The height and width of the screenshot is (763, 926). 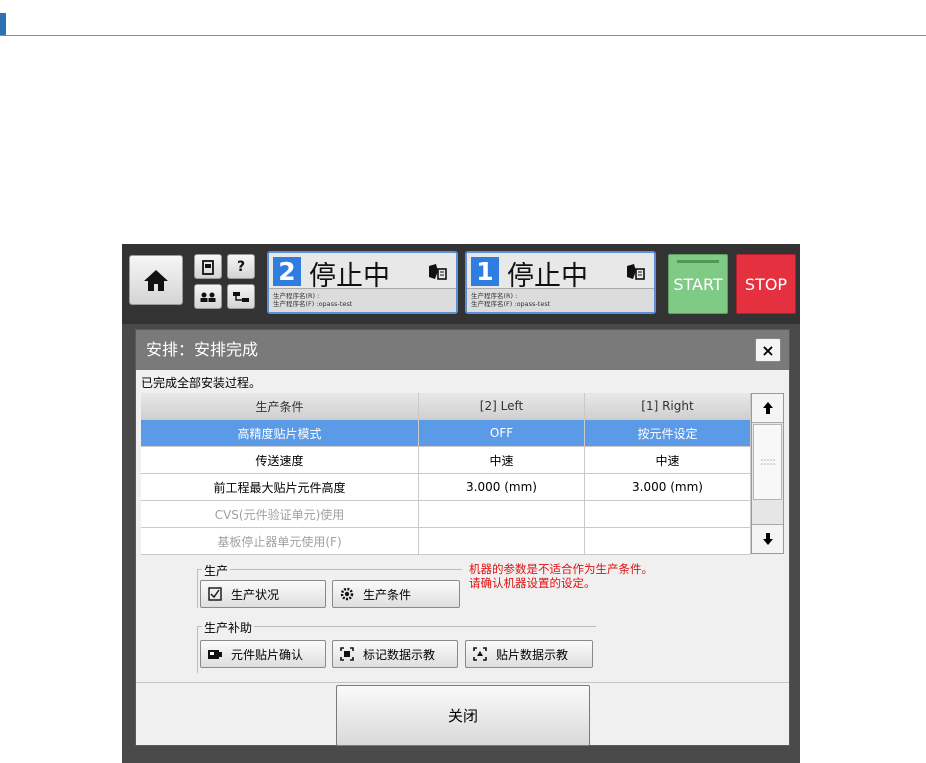 I want to click on lane1-status-panel: 1 停止中 生产程序名(R) : 生产程序名(F) :opass-test, so click(x=560, y=282).